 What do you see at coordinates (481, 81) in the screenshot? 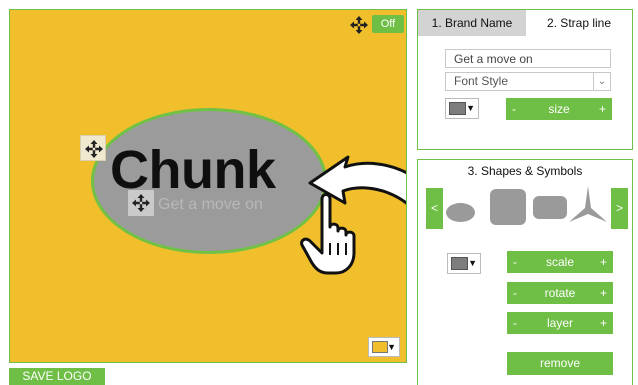
I see `font-style-value: Font Style` at bounding box center [481, 81].